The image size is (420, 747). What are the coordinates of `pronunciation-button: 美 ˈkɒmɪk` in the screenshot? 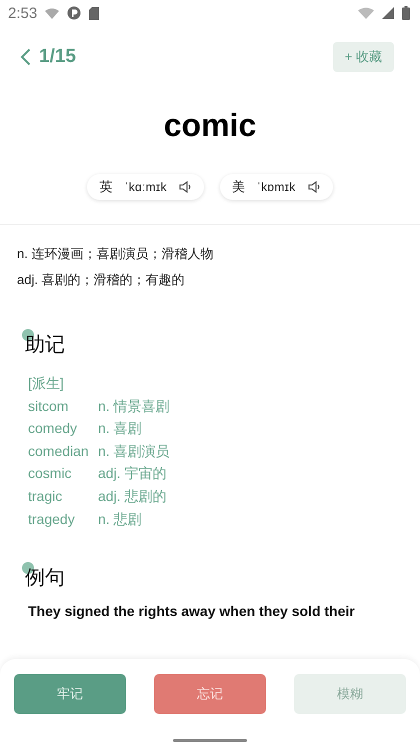 It's located at (276, 187).